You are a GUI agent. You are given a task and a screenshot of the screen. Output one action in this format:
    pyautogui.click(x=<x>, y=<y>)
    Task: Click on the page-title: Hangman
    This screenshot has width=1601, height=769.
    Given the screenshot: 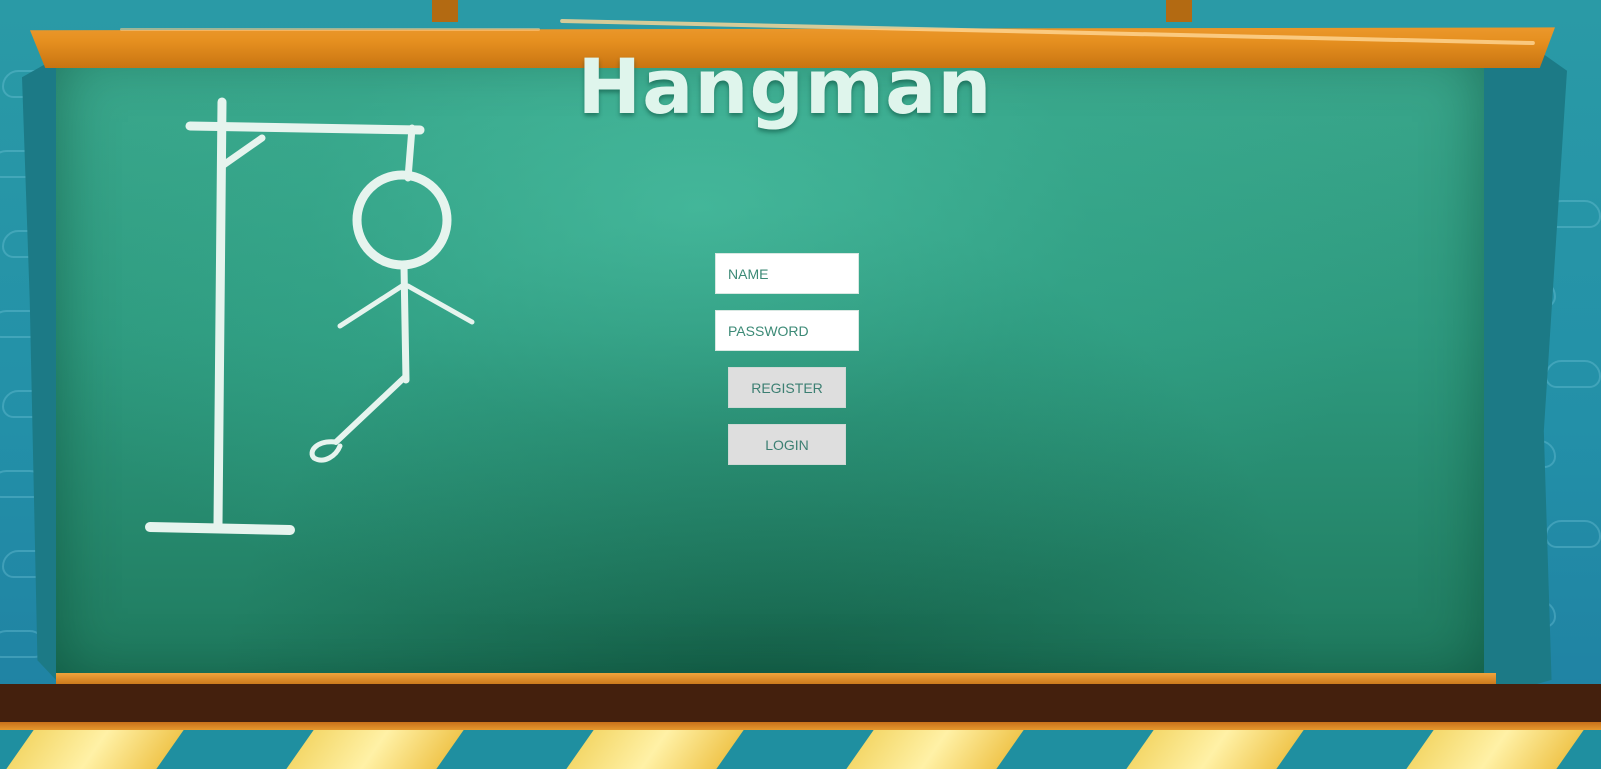 What is the action you would take?
    pyautogui.click(x=785, y=86)
    